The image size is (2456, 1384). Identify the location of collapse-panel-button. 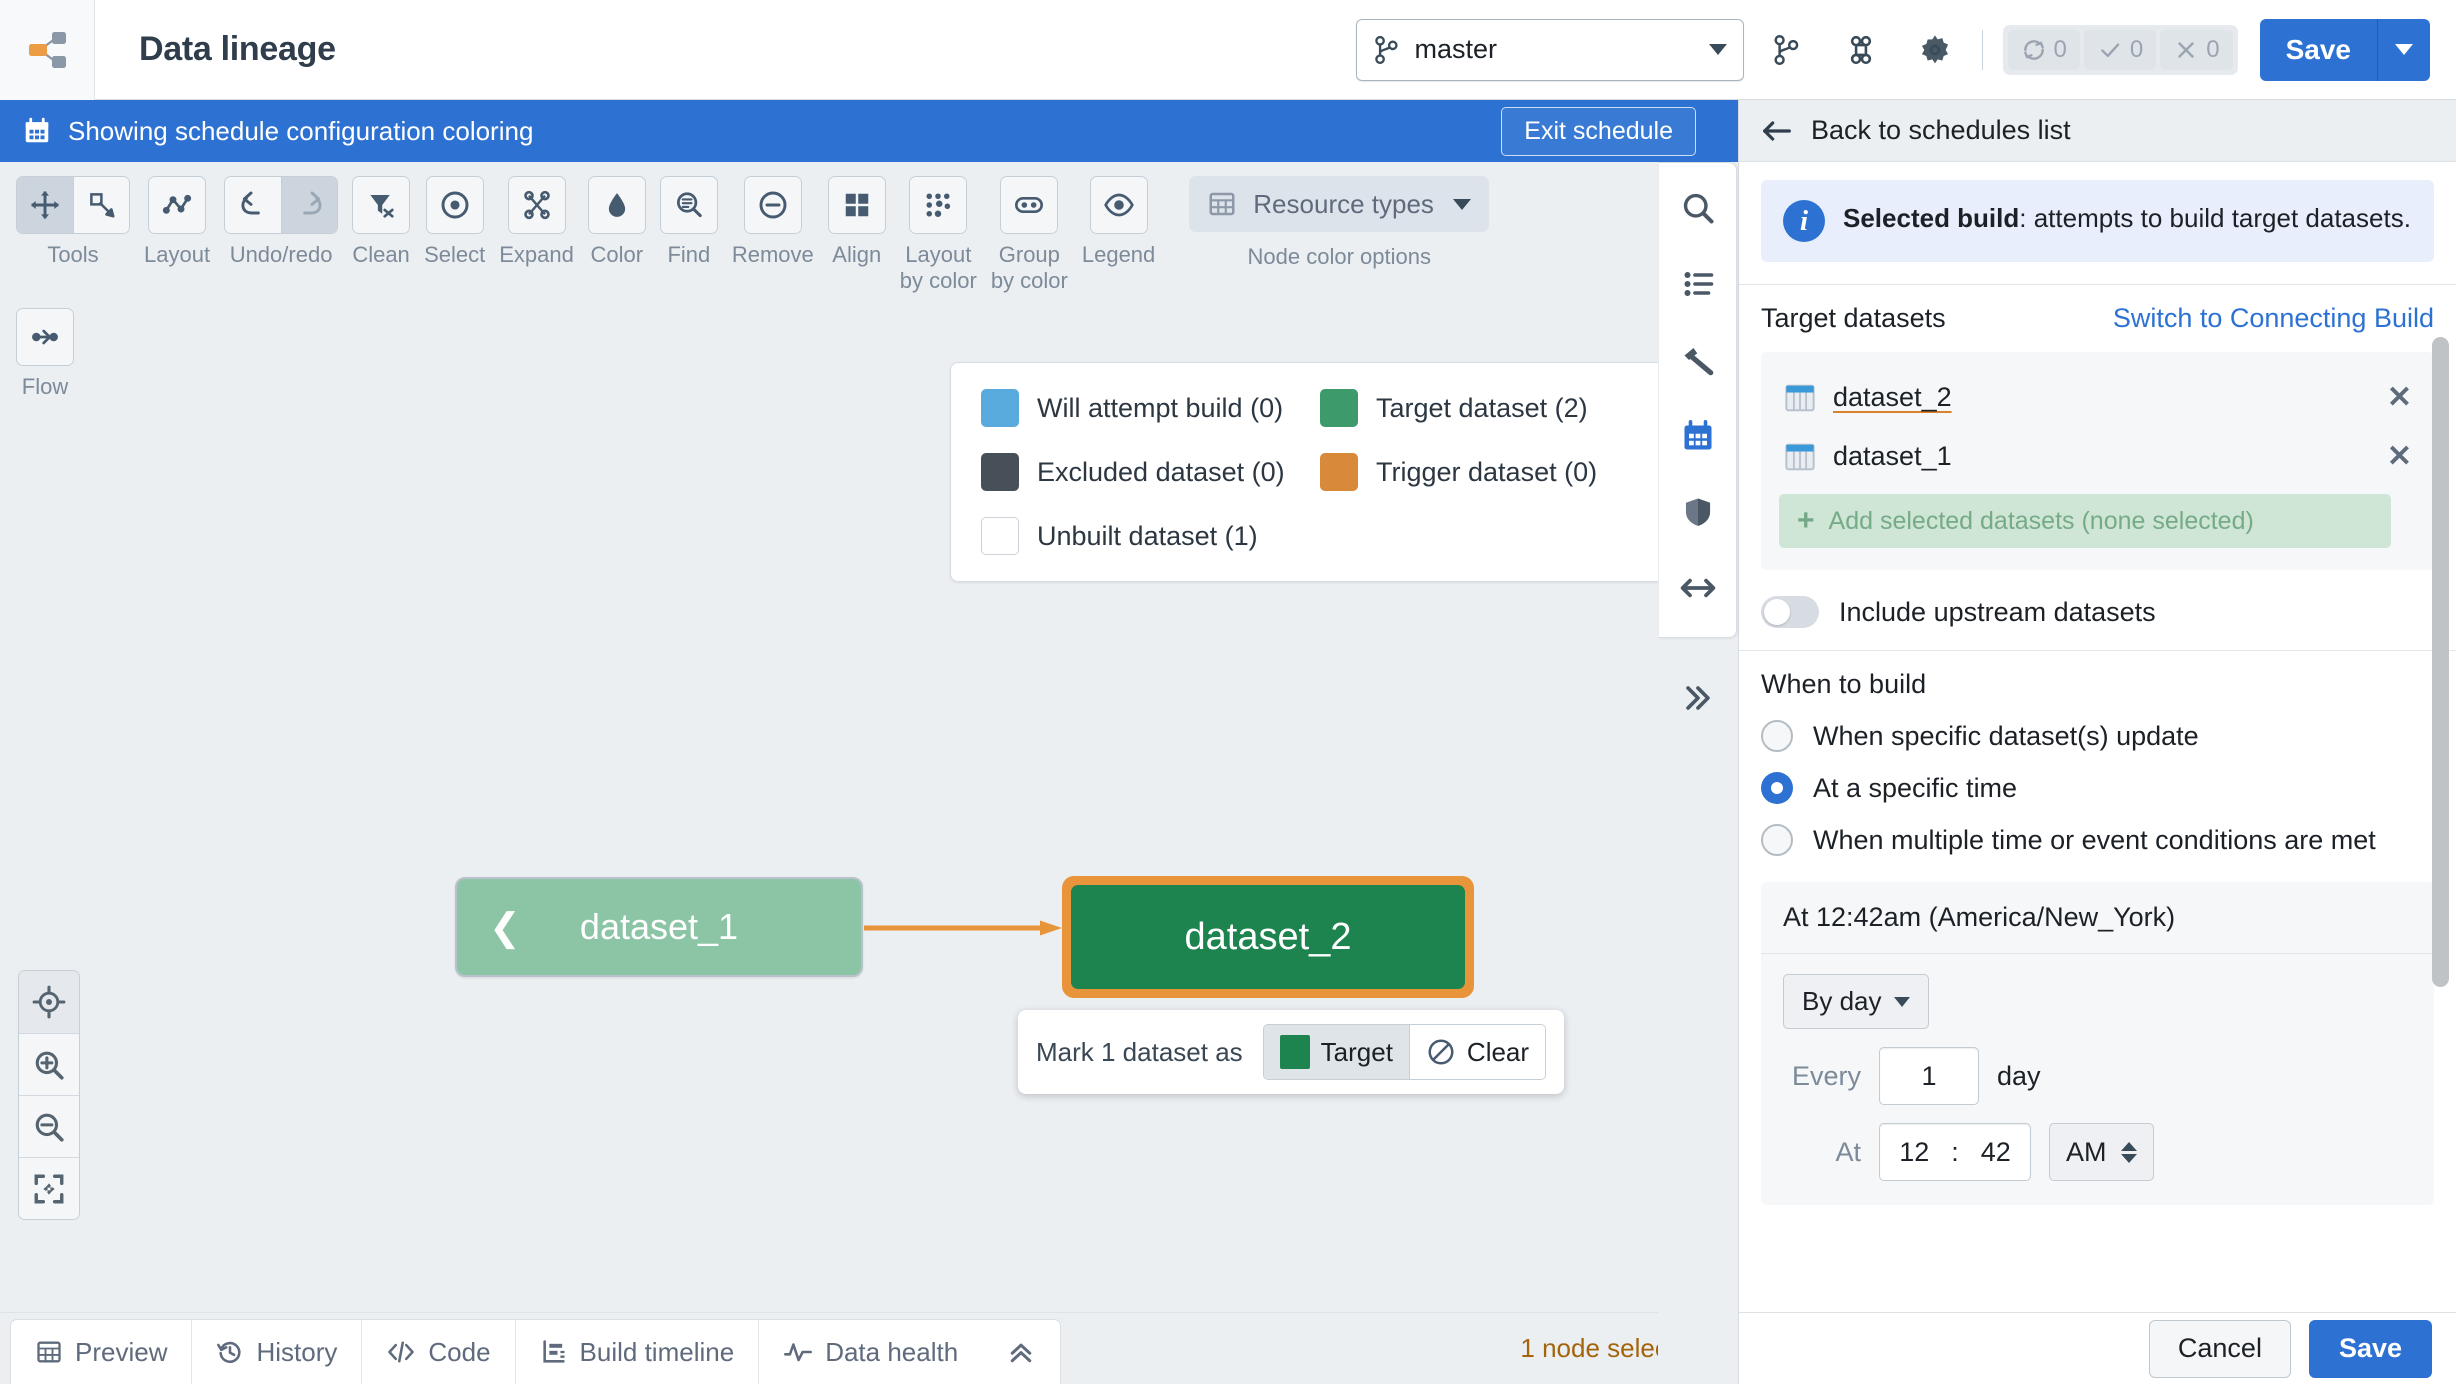
(1021, 1352).